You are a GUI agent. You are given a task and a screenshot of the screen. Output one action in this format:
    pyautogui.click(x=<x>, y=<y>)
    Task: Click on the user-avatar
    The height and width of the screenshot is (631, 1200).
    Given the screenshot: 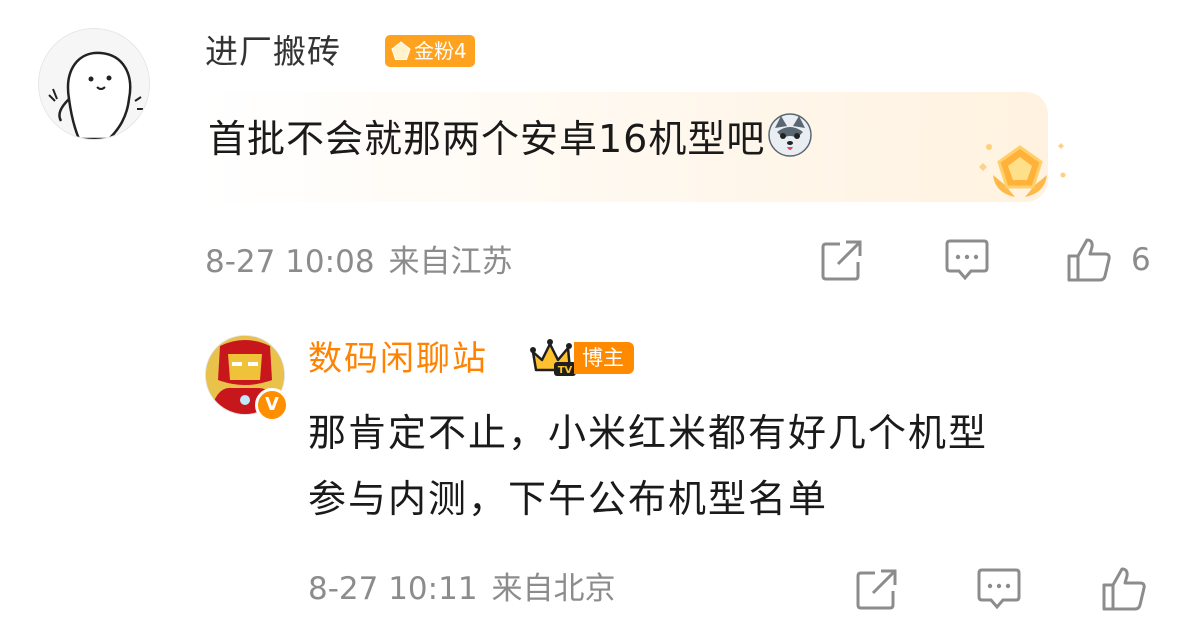 What is the action you would take?
    pyautogui.click(x=94, y=84)
    